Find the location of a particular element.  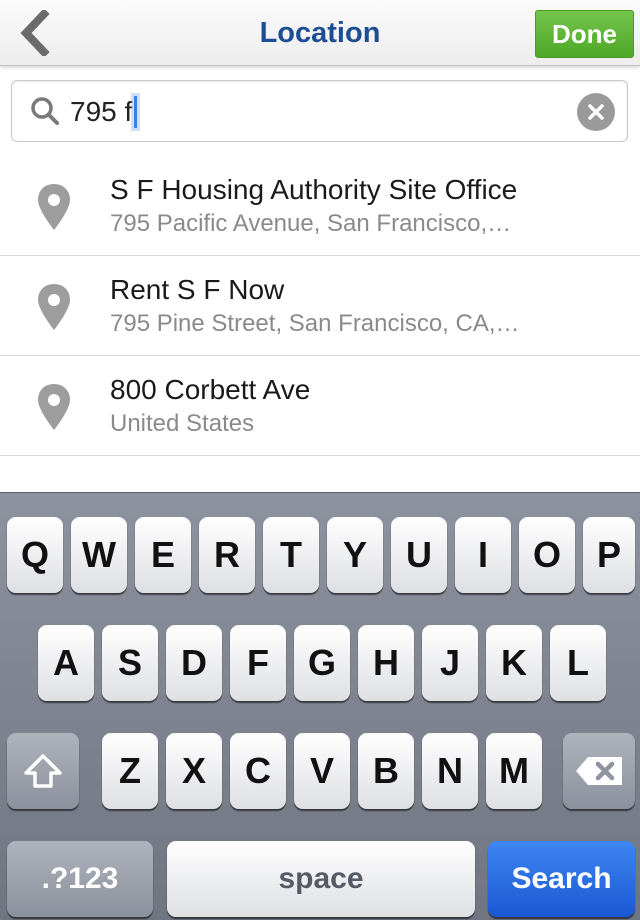

navigation-bar: Location Done is located at coordinates (320, 33).